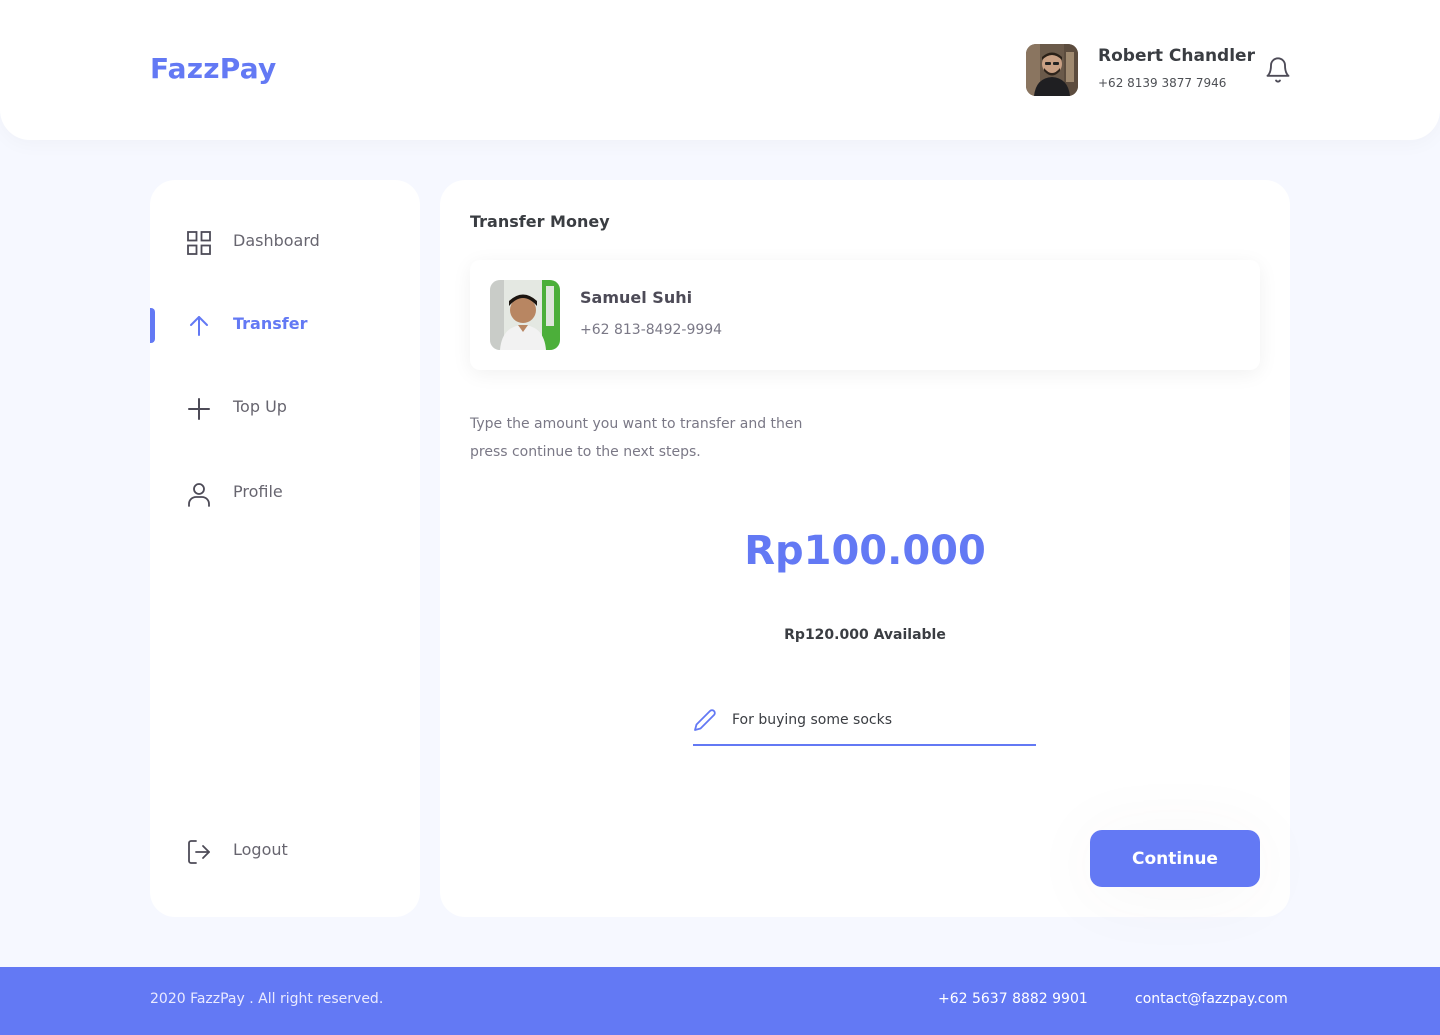 The height and width of the screenshot is (1035, 1440). I want to click on footer-email: contact@fazzpay.com, so click(1211, 999).